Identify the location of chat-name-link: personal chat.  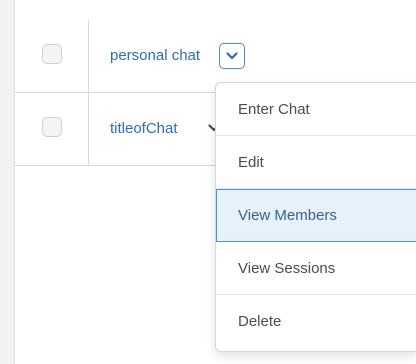
(155, 55).